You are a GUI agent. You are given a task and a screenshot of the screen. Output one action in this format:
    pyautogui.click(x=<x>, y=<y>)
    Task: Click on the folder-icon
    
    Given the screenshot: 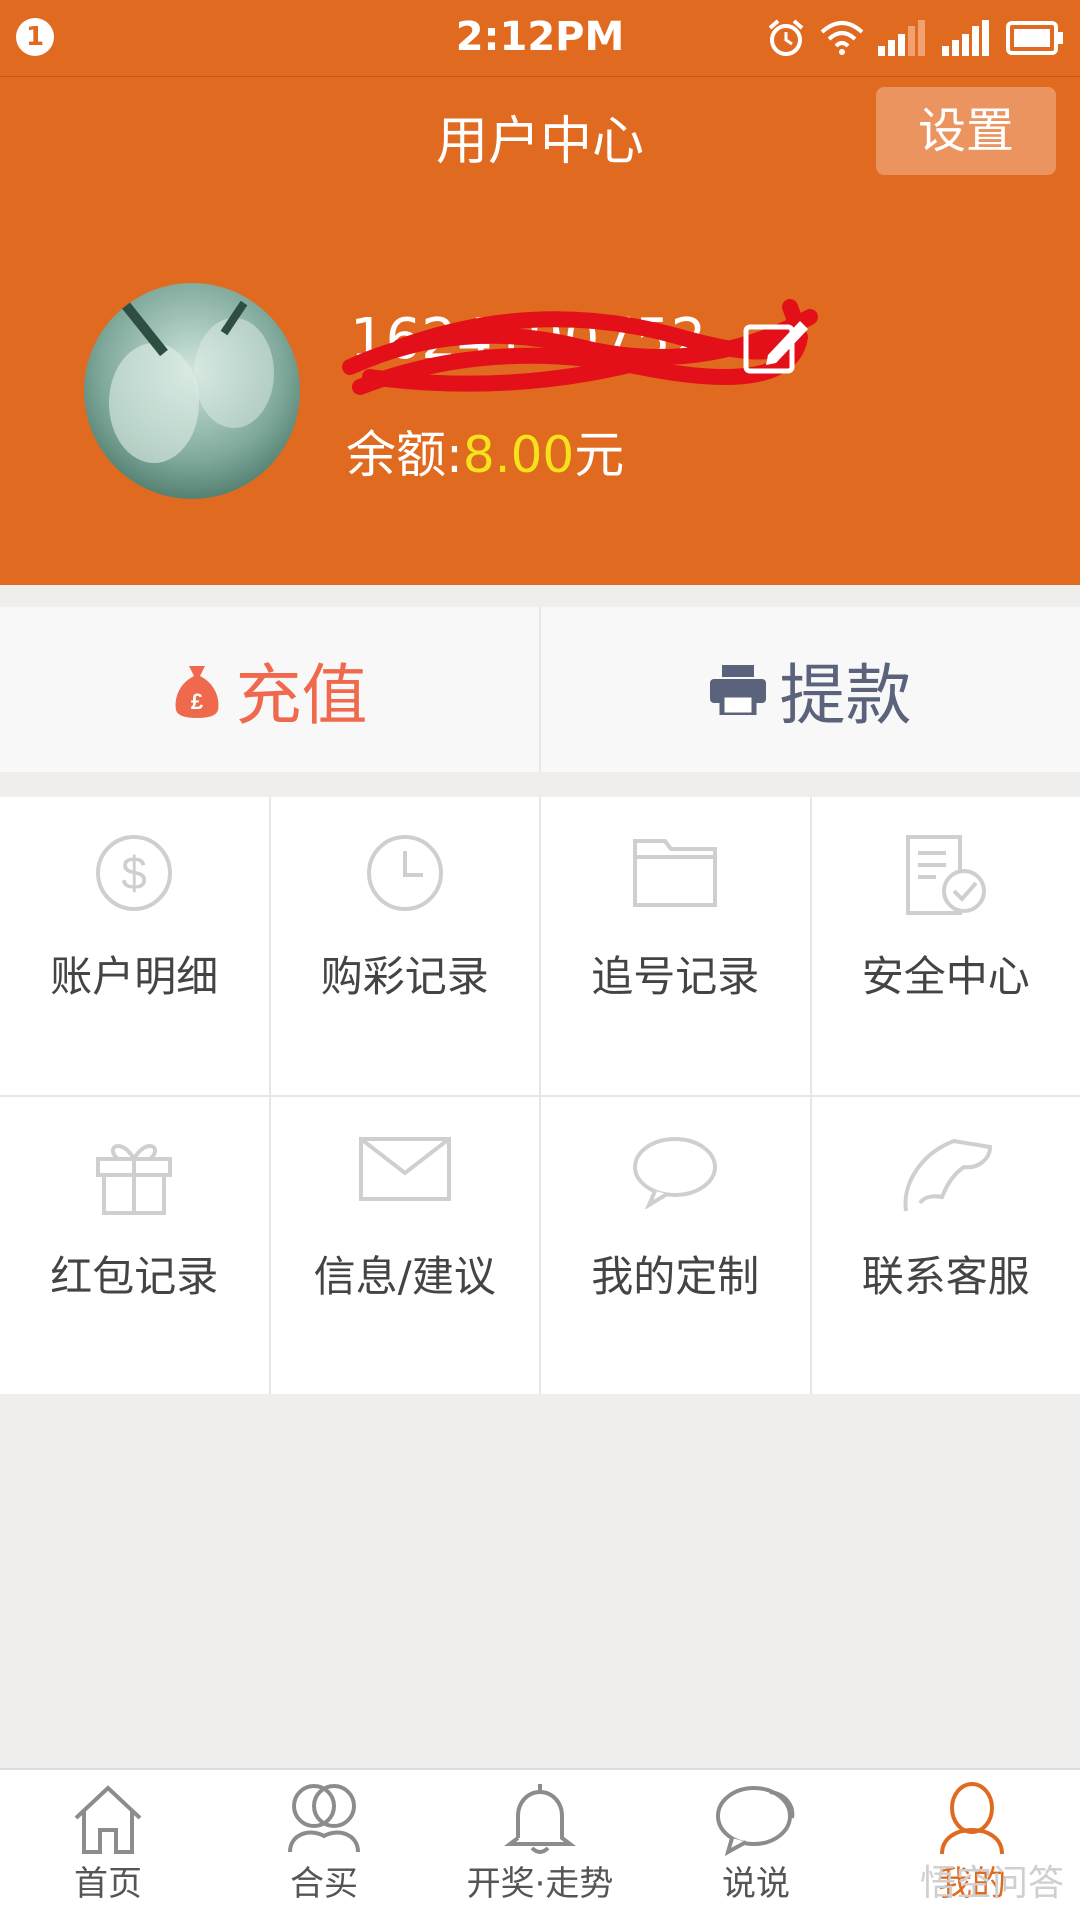 What is the action you would take?
    pyautogui.click(x=675, y=871)
    